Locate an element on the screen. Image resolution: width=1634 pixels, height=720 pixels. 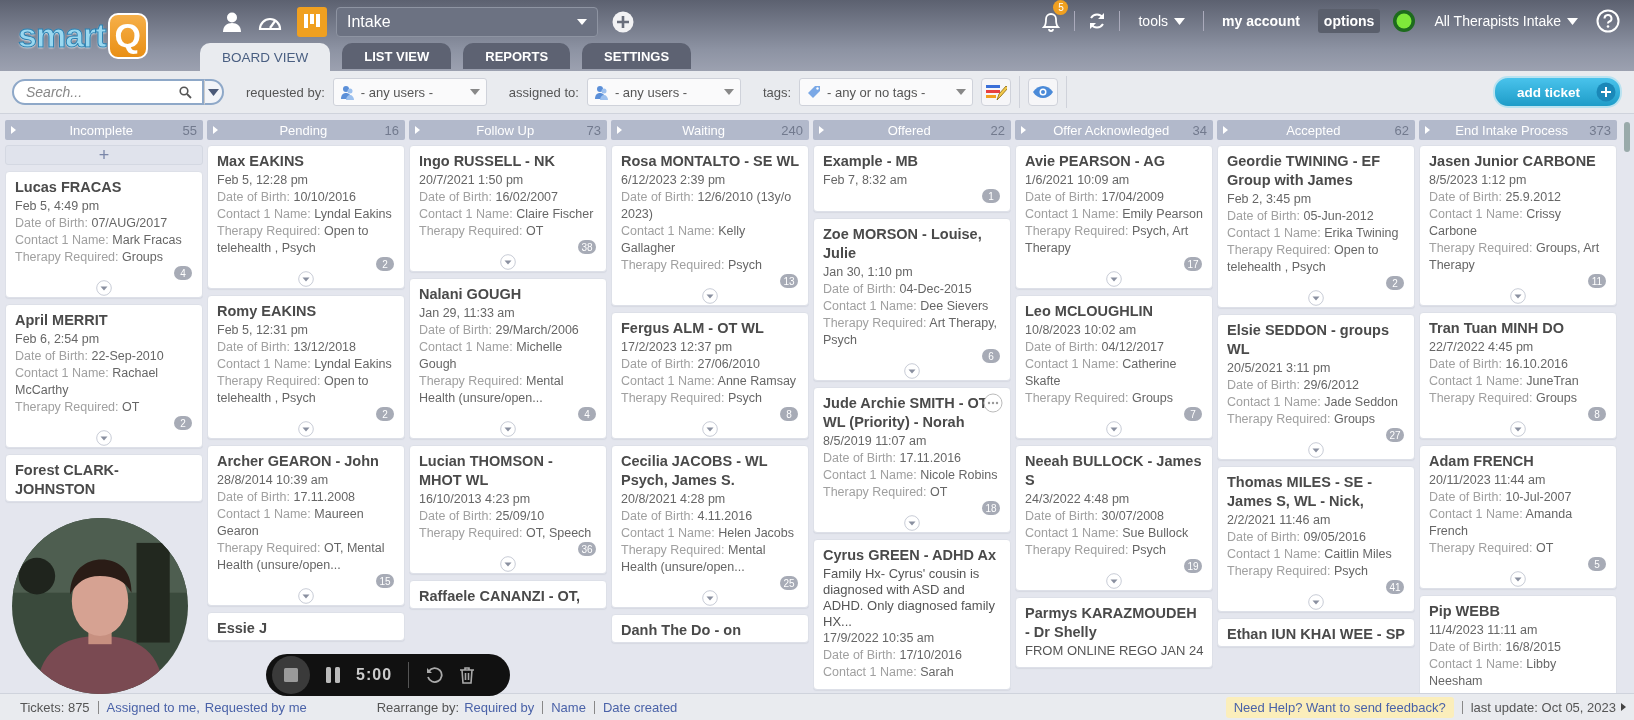
person-icon is located at coordinates (232, 22).